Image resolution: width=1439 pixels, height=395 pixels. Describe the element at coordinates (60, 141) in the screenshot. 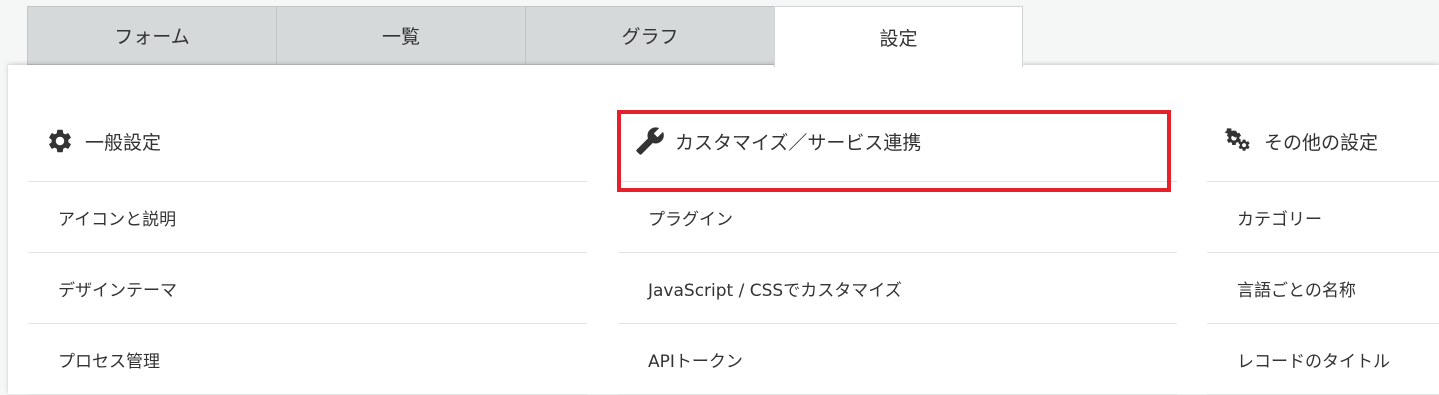

I see `gear-icon` at that location.